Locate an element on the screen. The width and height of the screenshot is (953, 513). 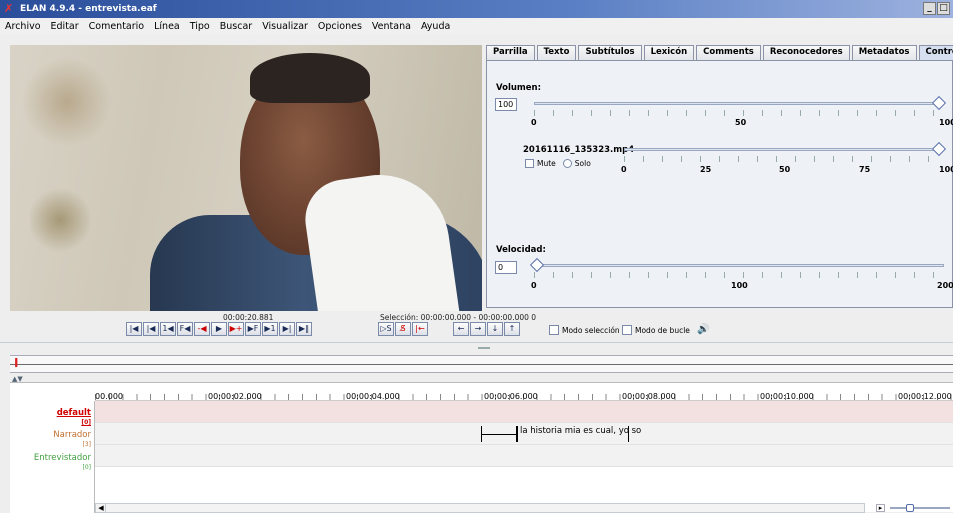
volume-slider-track is located at coordinates (739, 103).